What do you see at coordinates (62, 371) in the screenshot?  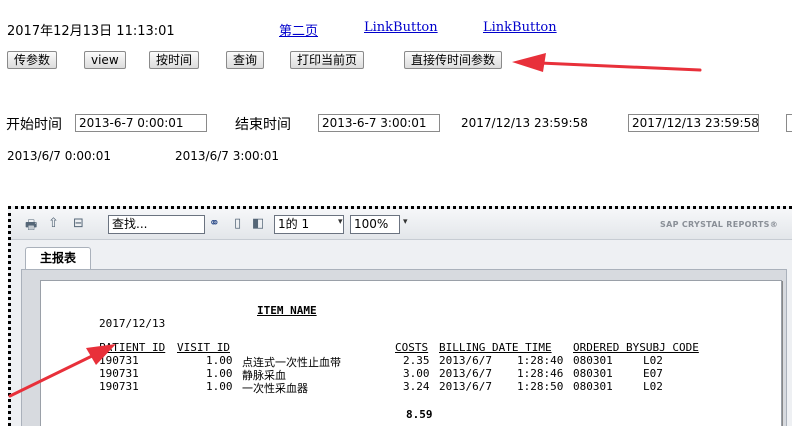 I see `arrow-to-patient-id` at bounding box center [62, 371].